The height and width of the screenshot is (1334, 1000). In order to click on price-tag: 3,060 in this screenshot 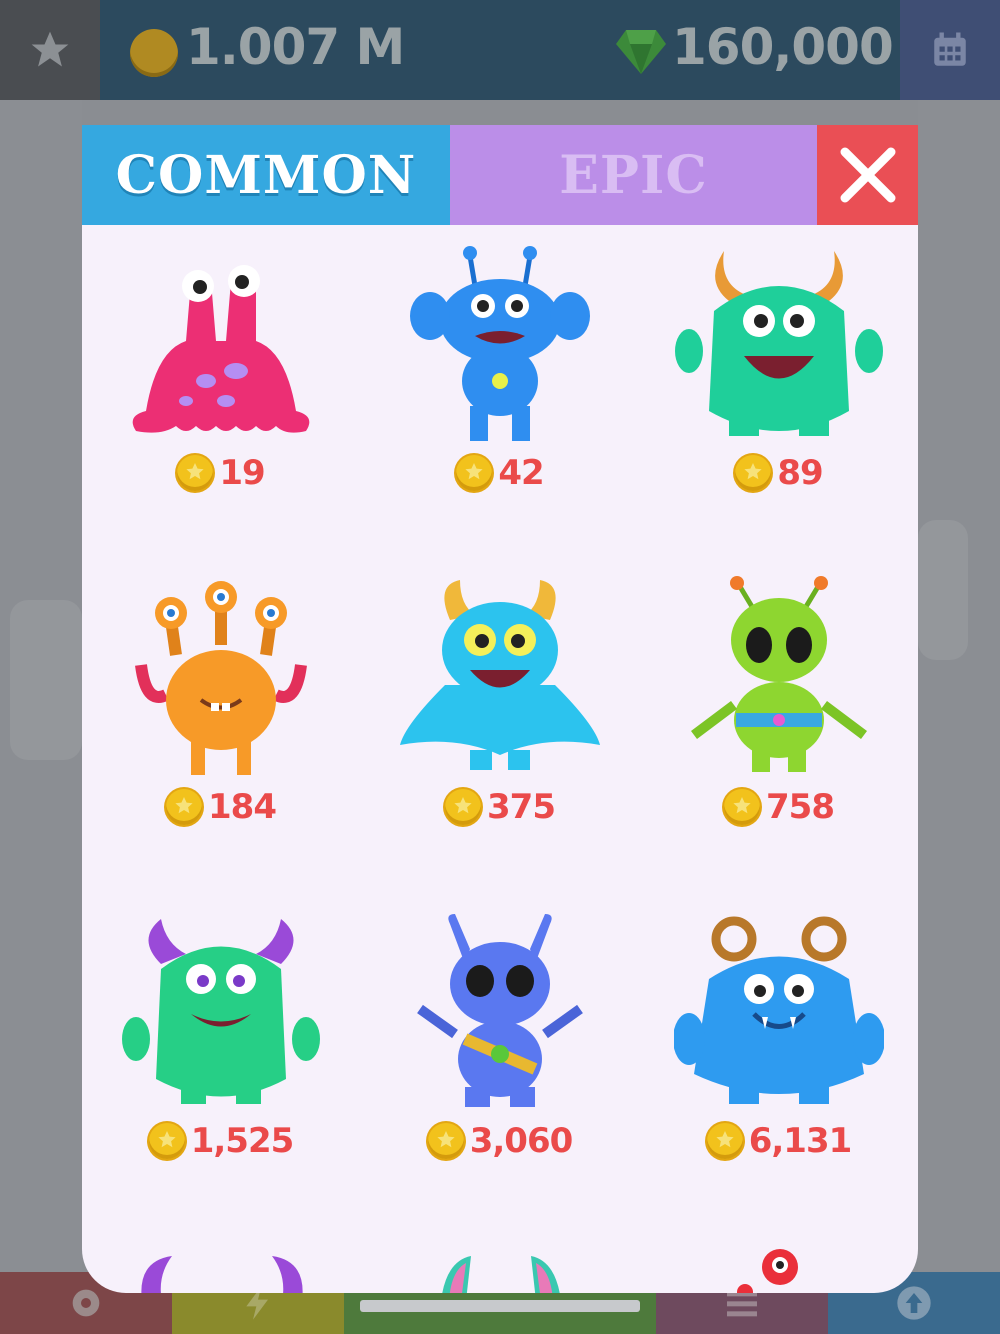, I will do `click(500, 1141)`.